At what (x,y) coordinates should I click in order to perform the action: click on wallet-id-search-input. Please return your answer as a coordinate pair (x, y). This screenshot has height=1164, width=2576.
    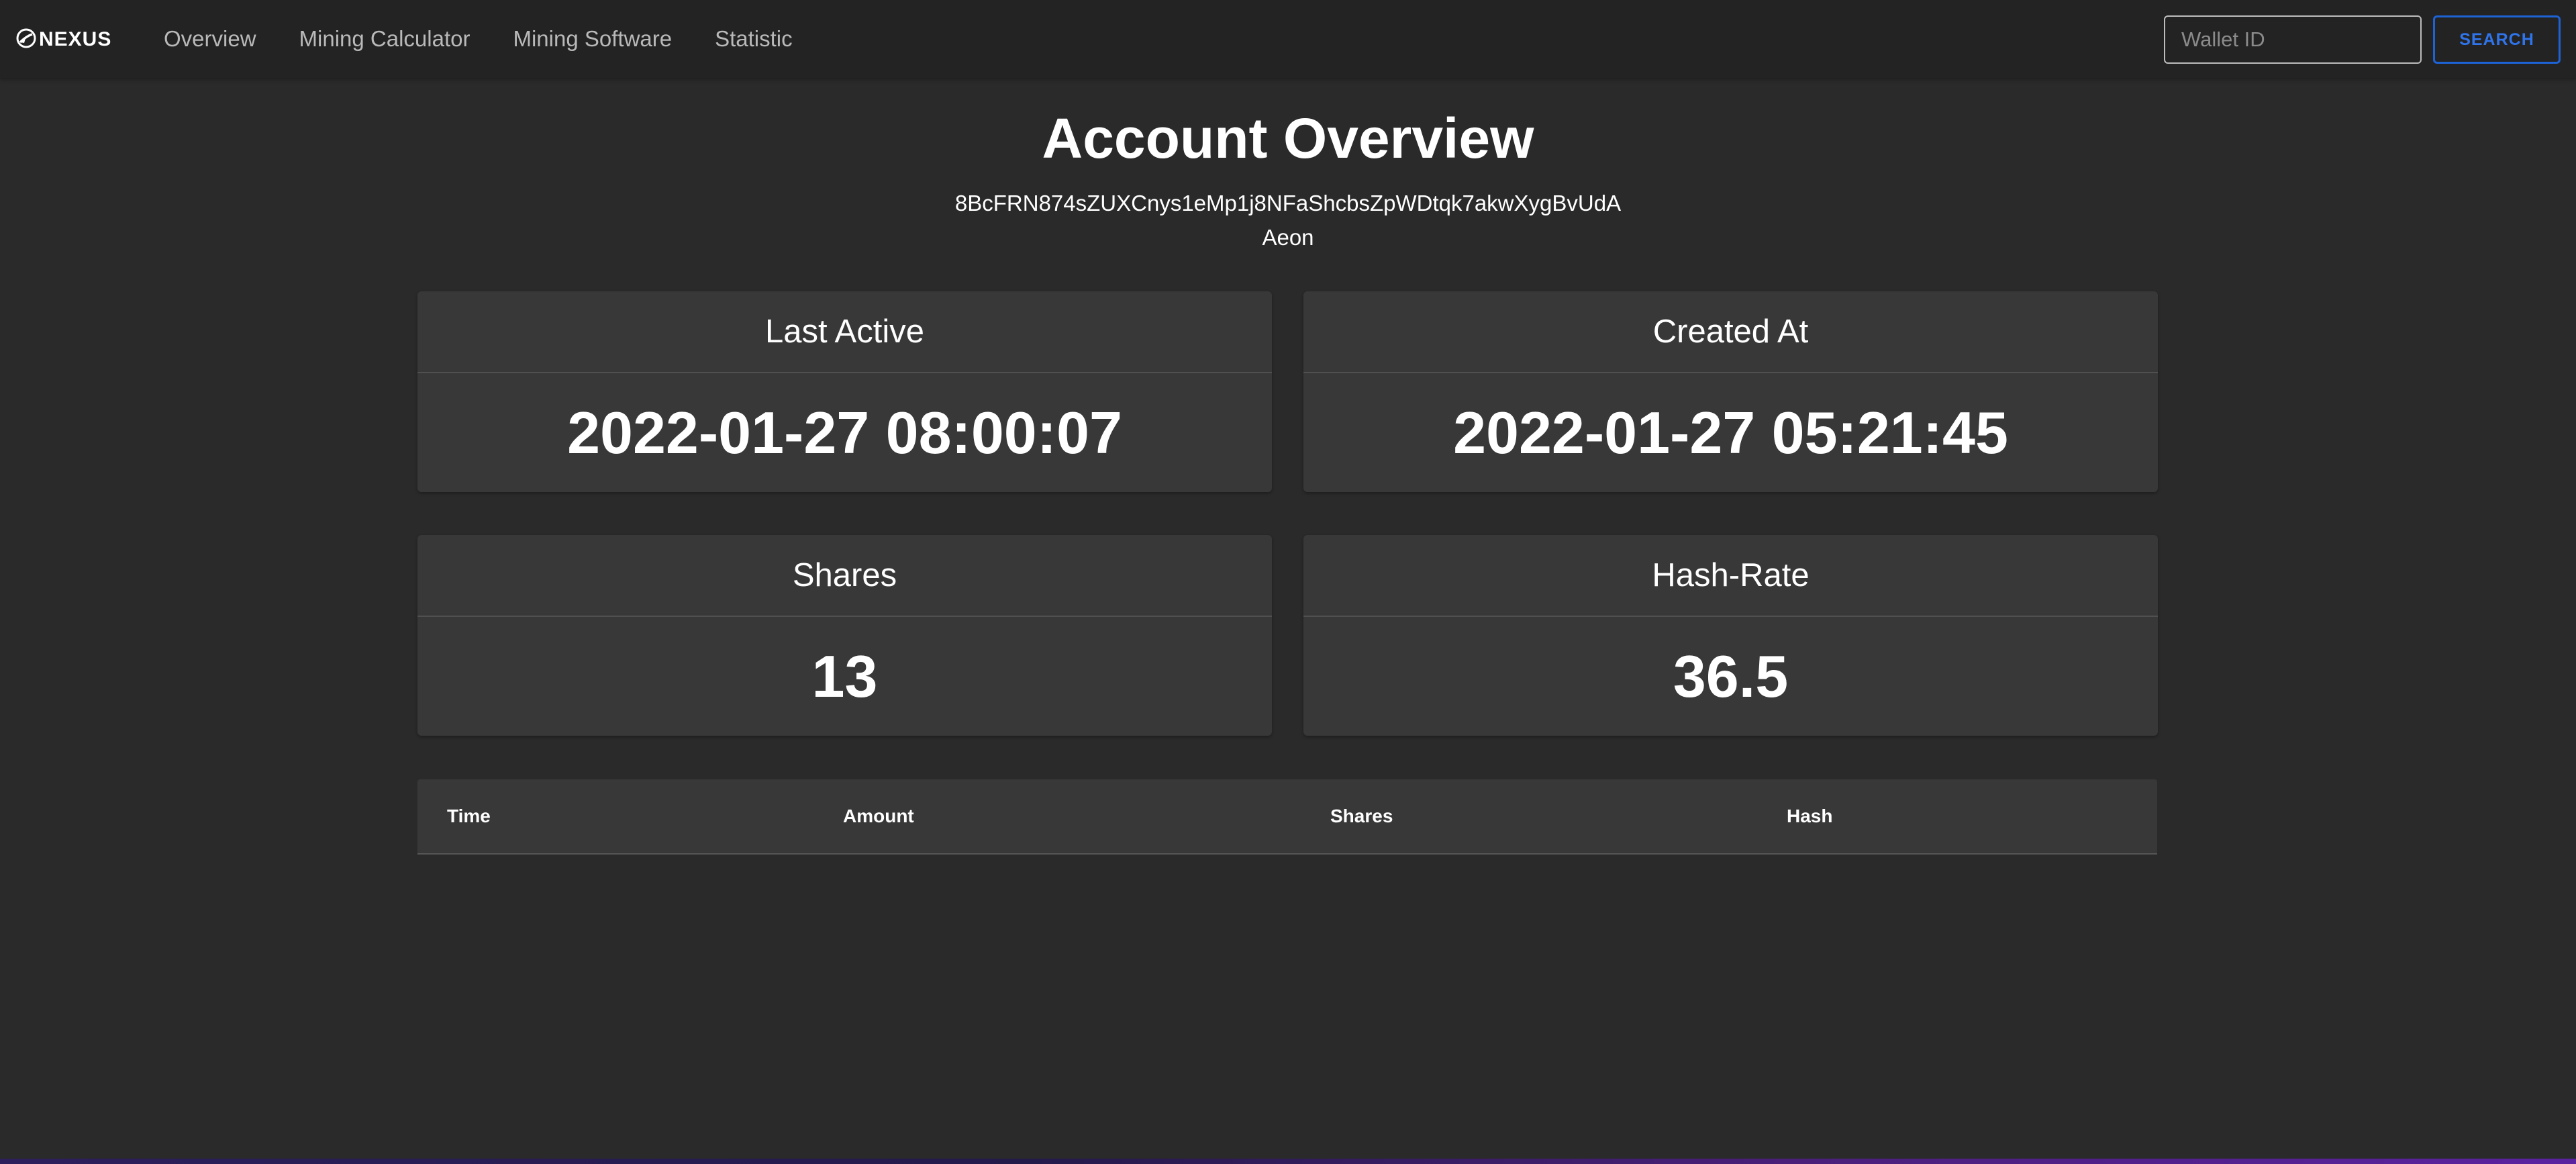
    Looking at the image, I should click on (2293, 39).